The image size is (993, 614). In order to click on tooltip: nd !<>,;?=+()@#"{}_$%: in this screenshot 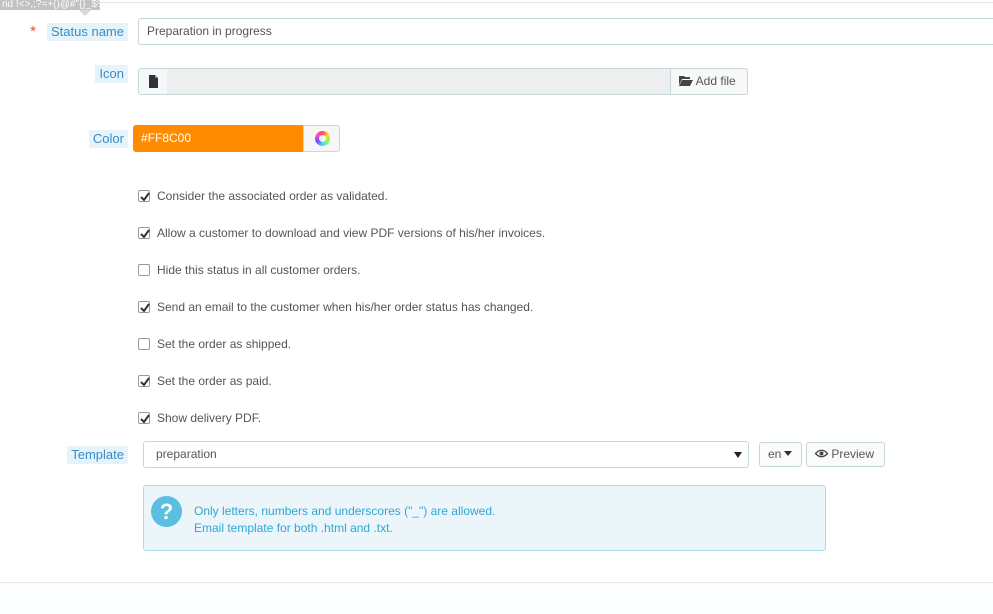, I will do `click(50, 5)`.